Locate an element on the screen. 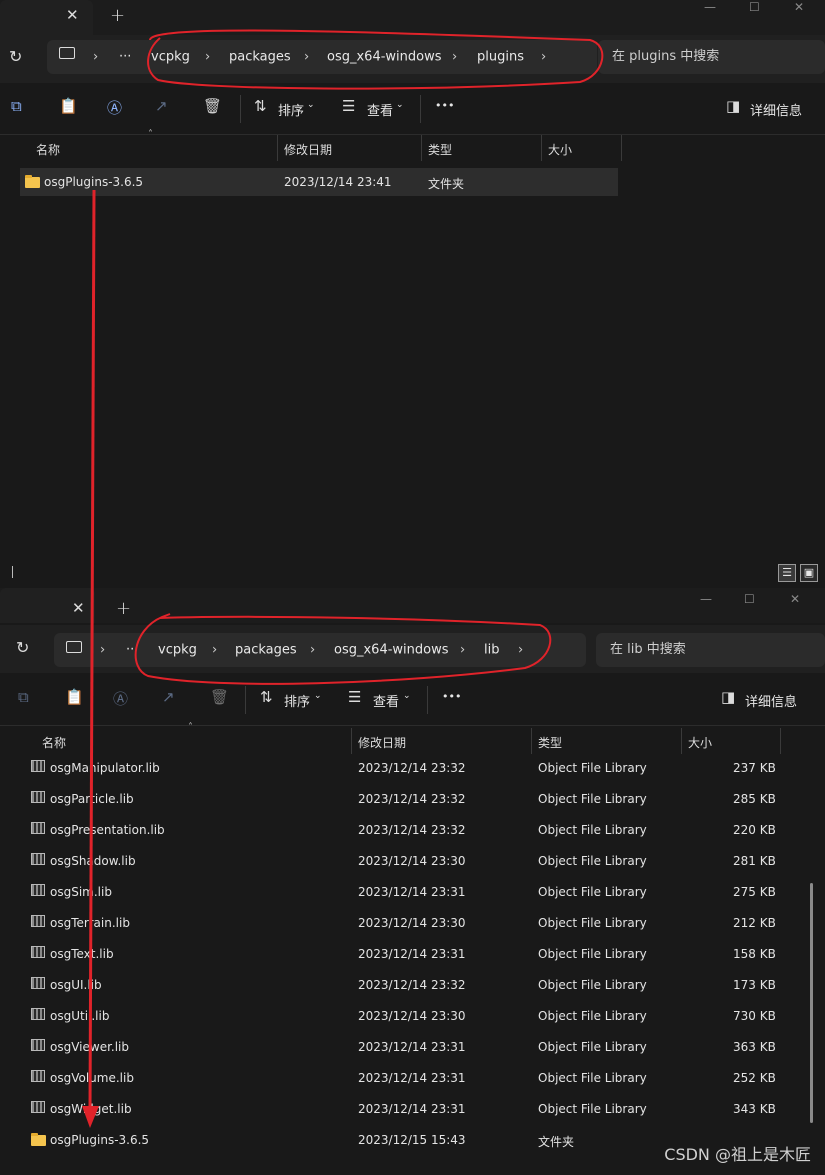 The height and width of the screenshot is (1175, 825). annotation-circle-bottom is located at coordinates (343, 649).